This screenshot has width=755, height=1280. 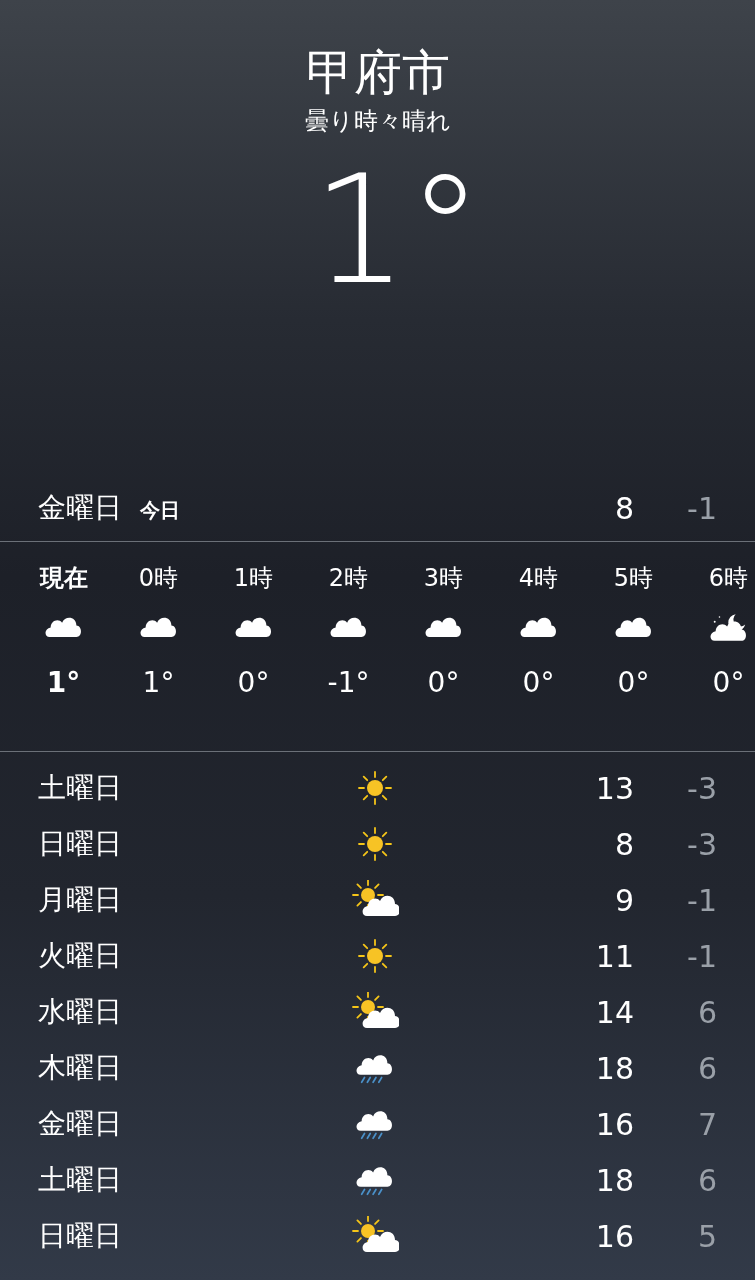 What do you see at coordinates (614, 788) in the screenshot?
I see `high-temperature: 13` at bounding box center [614, 788].